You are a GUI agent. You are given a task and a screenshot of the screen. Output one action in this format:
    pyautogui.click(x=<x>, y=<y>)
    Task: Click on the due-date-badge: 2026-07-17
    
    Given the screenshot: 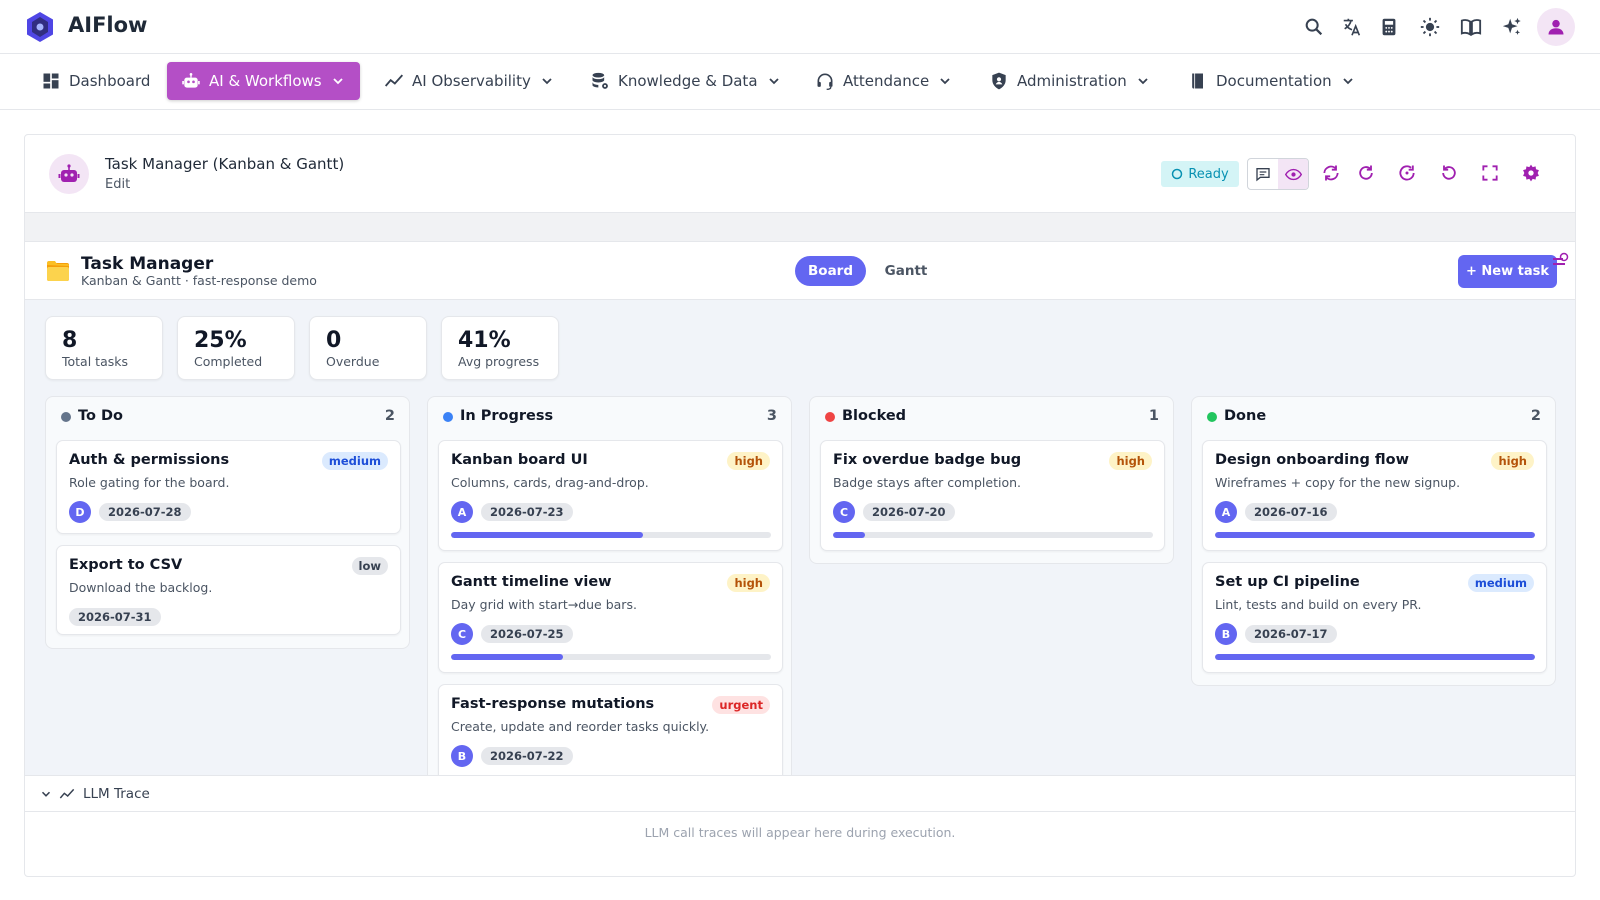 What is the action you would take?
    pyautogui.click(x=1291, y=634)
    